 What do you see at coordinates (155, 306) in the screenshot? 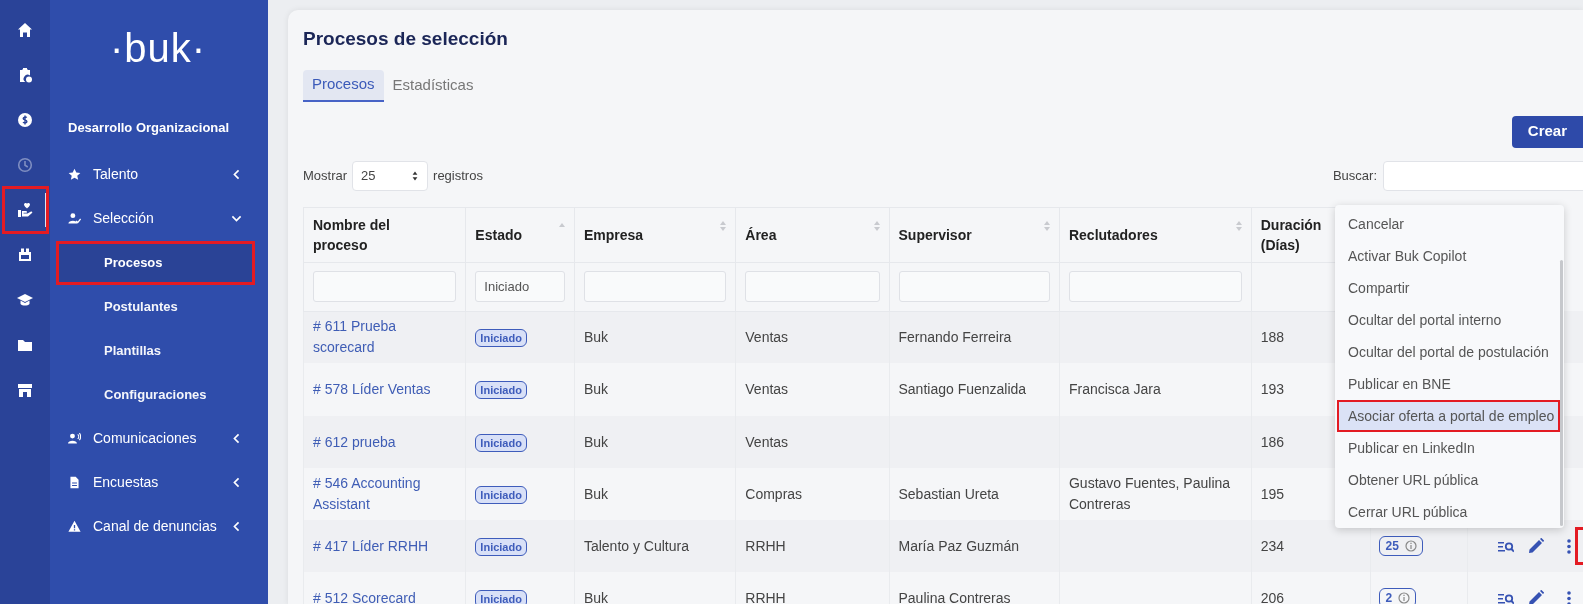
I see `nav-subitem: Postulantes` at bounding box center [155, 306].